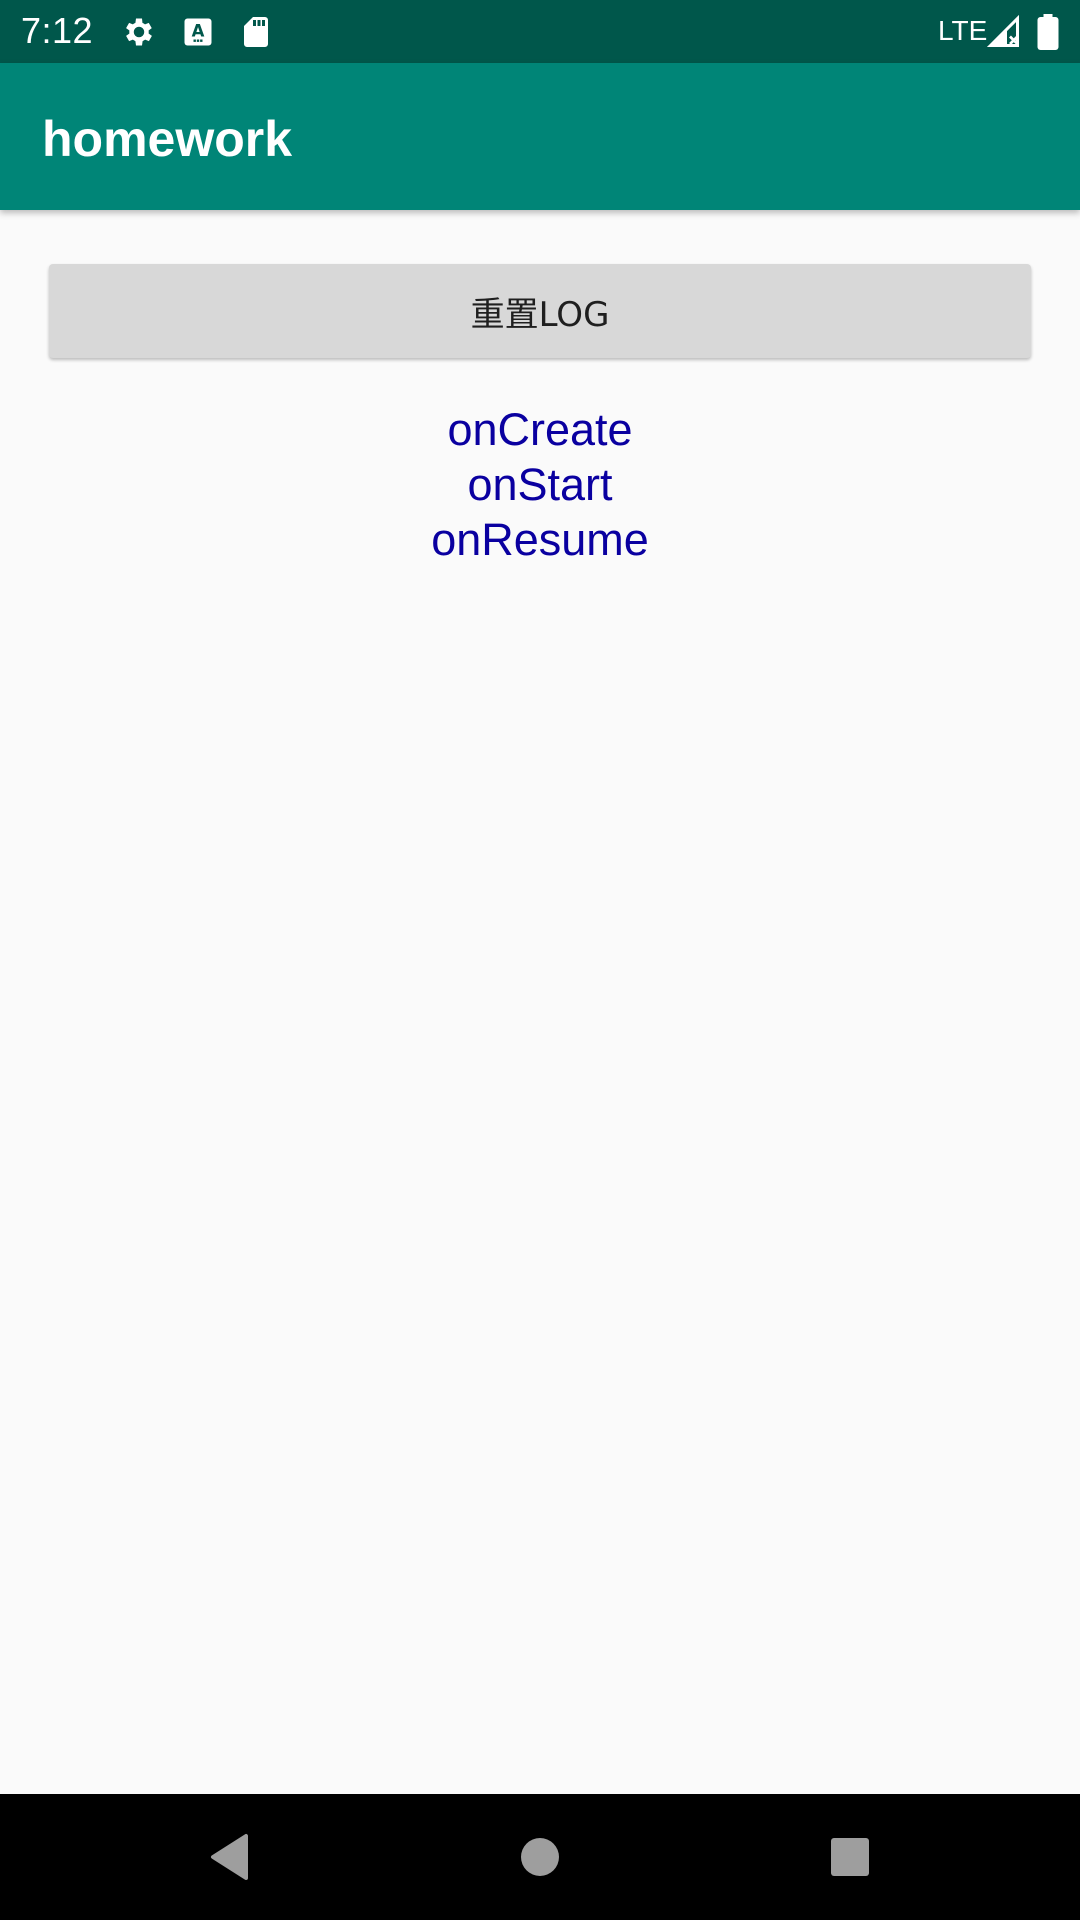  What do you see at coordinates (963, 30) in the screenshot?
I see `network-type: LTE` at bounding box center [963, 30].